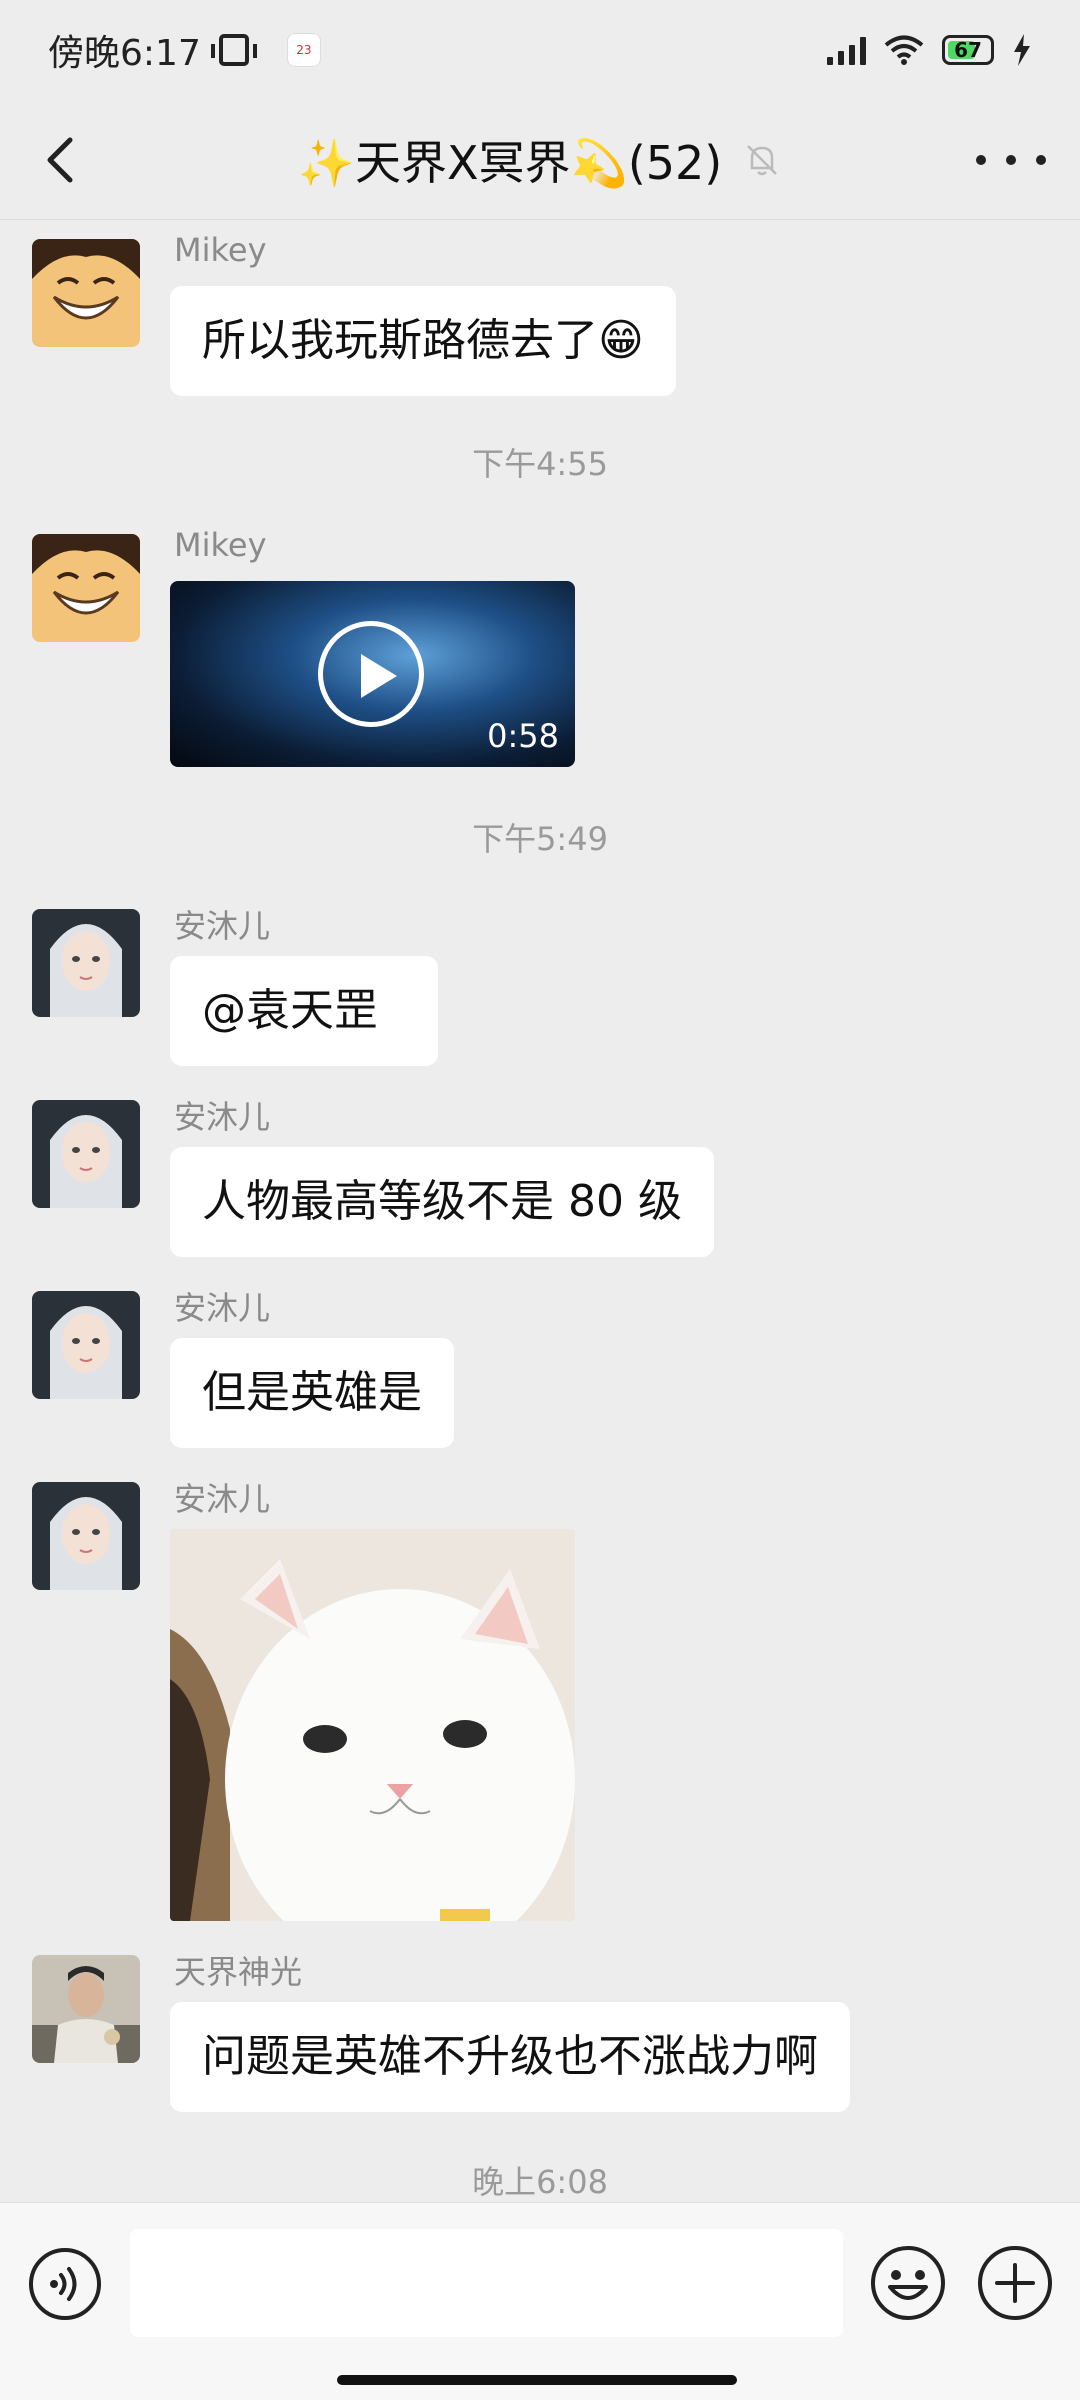 The height and width of the screenshot is (2400, 1080). Describe the element at coordinates (929, 50) in the screenshot. I see `status-right: 67` at that location.